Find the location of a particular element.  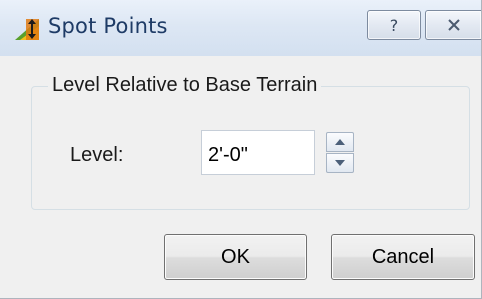

cancel-button: Cancel is located at coordinates (403, 257).